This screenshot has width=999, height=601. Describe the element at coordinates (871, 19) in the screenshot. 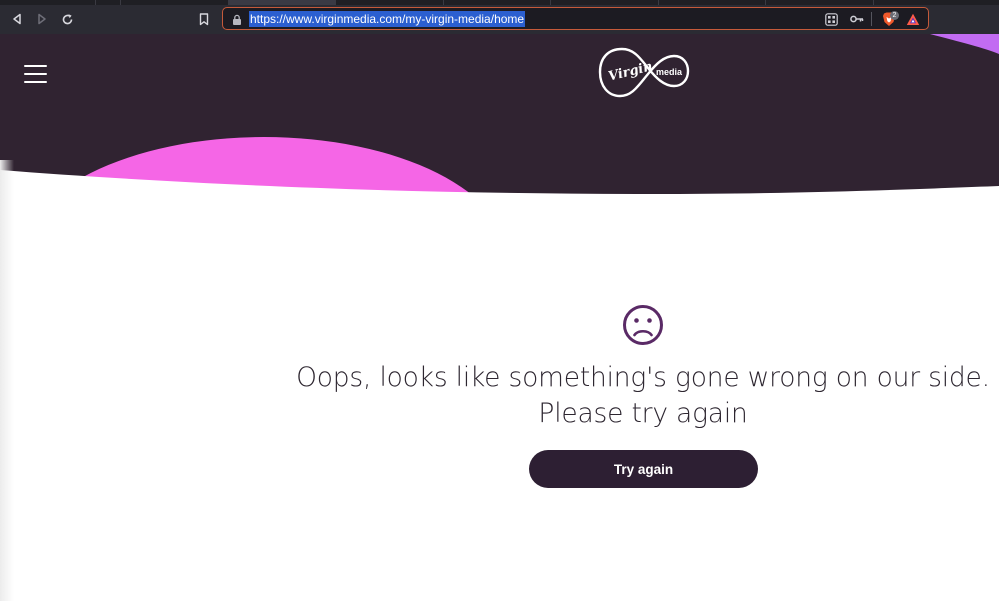

I see `address-bar-divider` at that location.